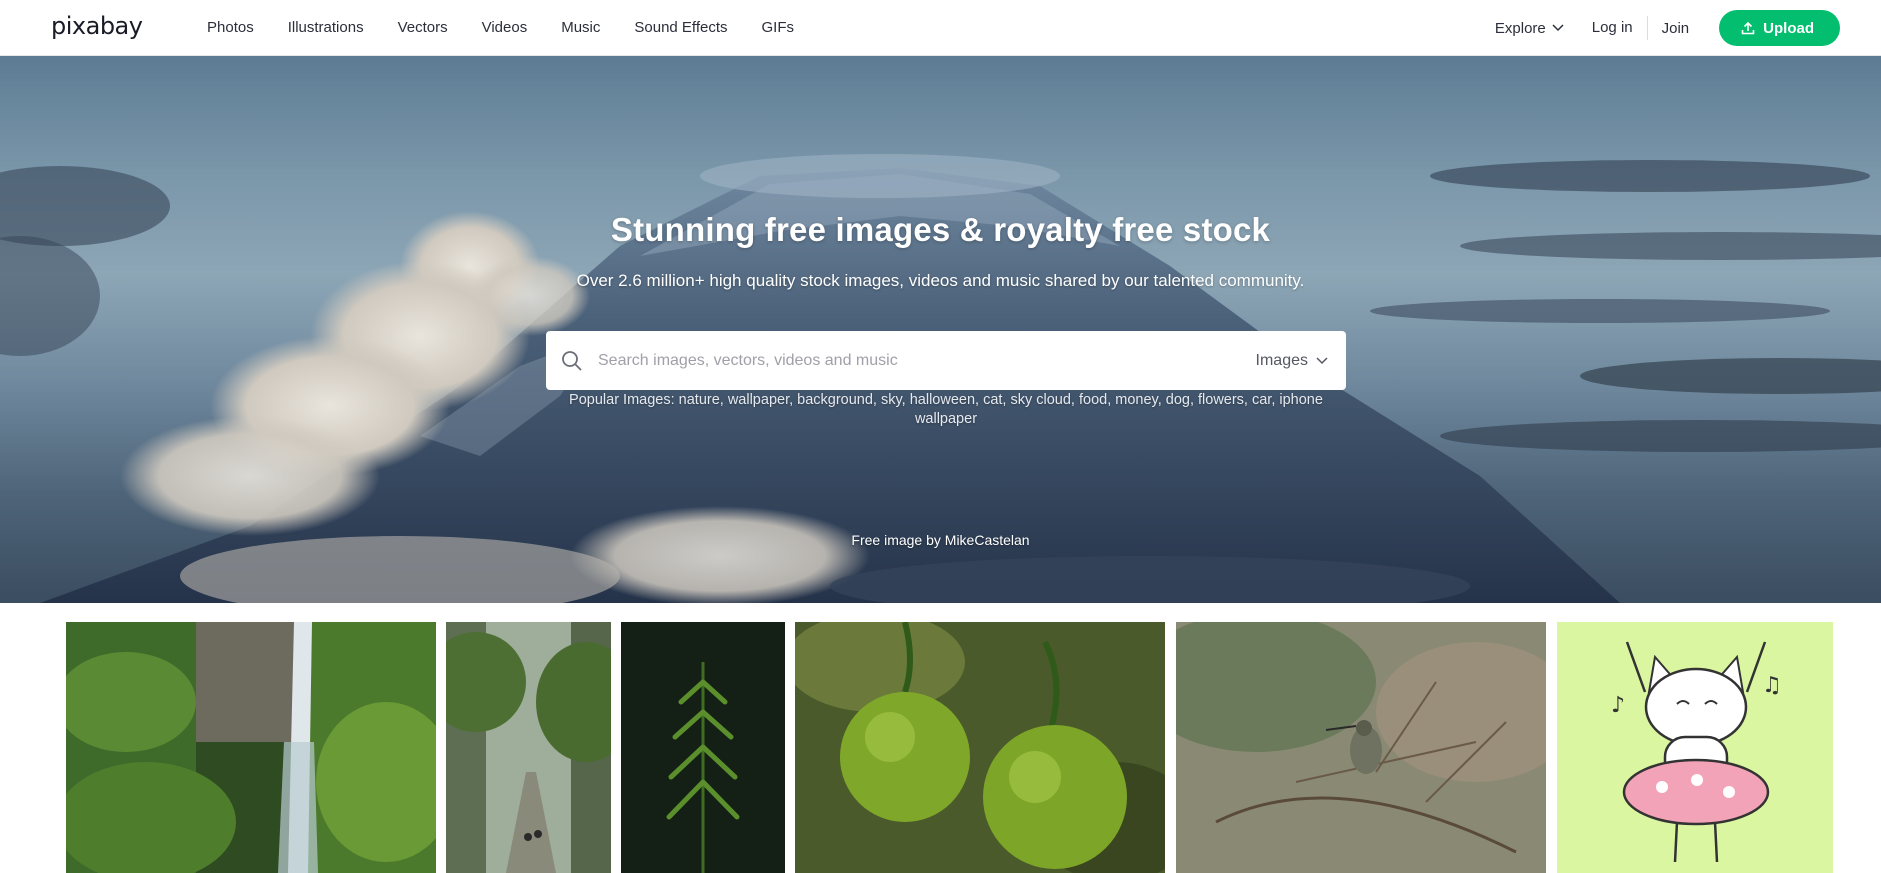  I want to click on image-credit: Free image by MikeCastelan, so click(940, 540).